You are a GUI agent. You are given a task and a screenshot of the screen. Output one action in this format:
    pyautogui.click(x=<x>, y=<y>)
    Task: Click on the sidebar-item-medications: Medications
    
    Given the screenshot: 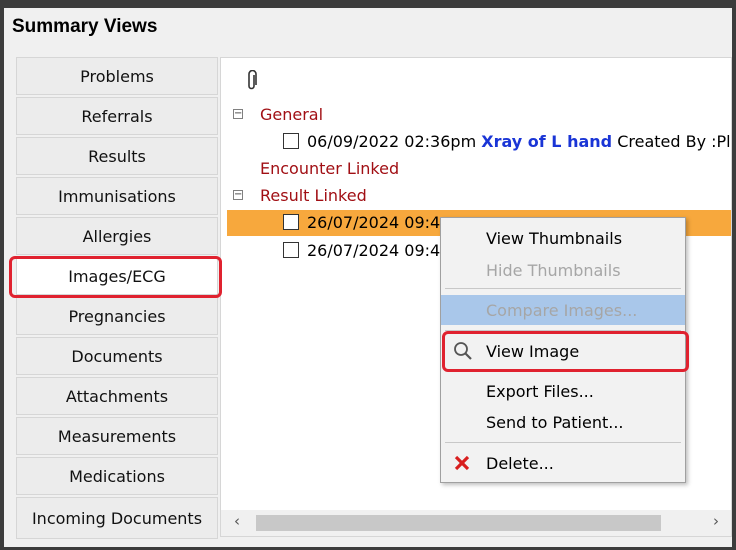 What is the action you would take?
    pyautogui.click(x=117, y=476)
    